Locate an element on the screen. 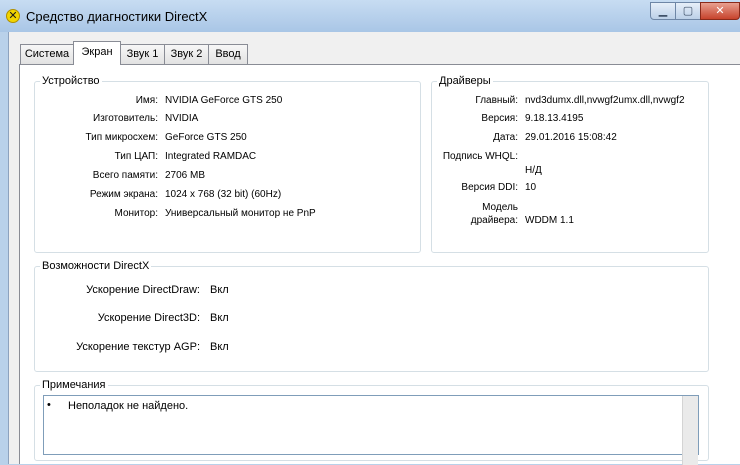 Image resolution: width=740 pixels, height=465 pixels. total-memory-label: Всего памяти: is located at coordinates (125, 175).